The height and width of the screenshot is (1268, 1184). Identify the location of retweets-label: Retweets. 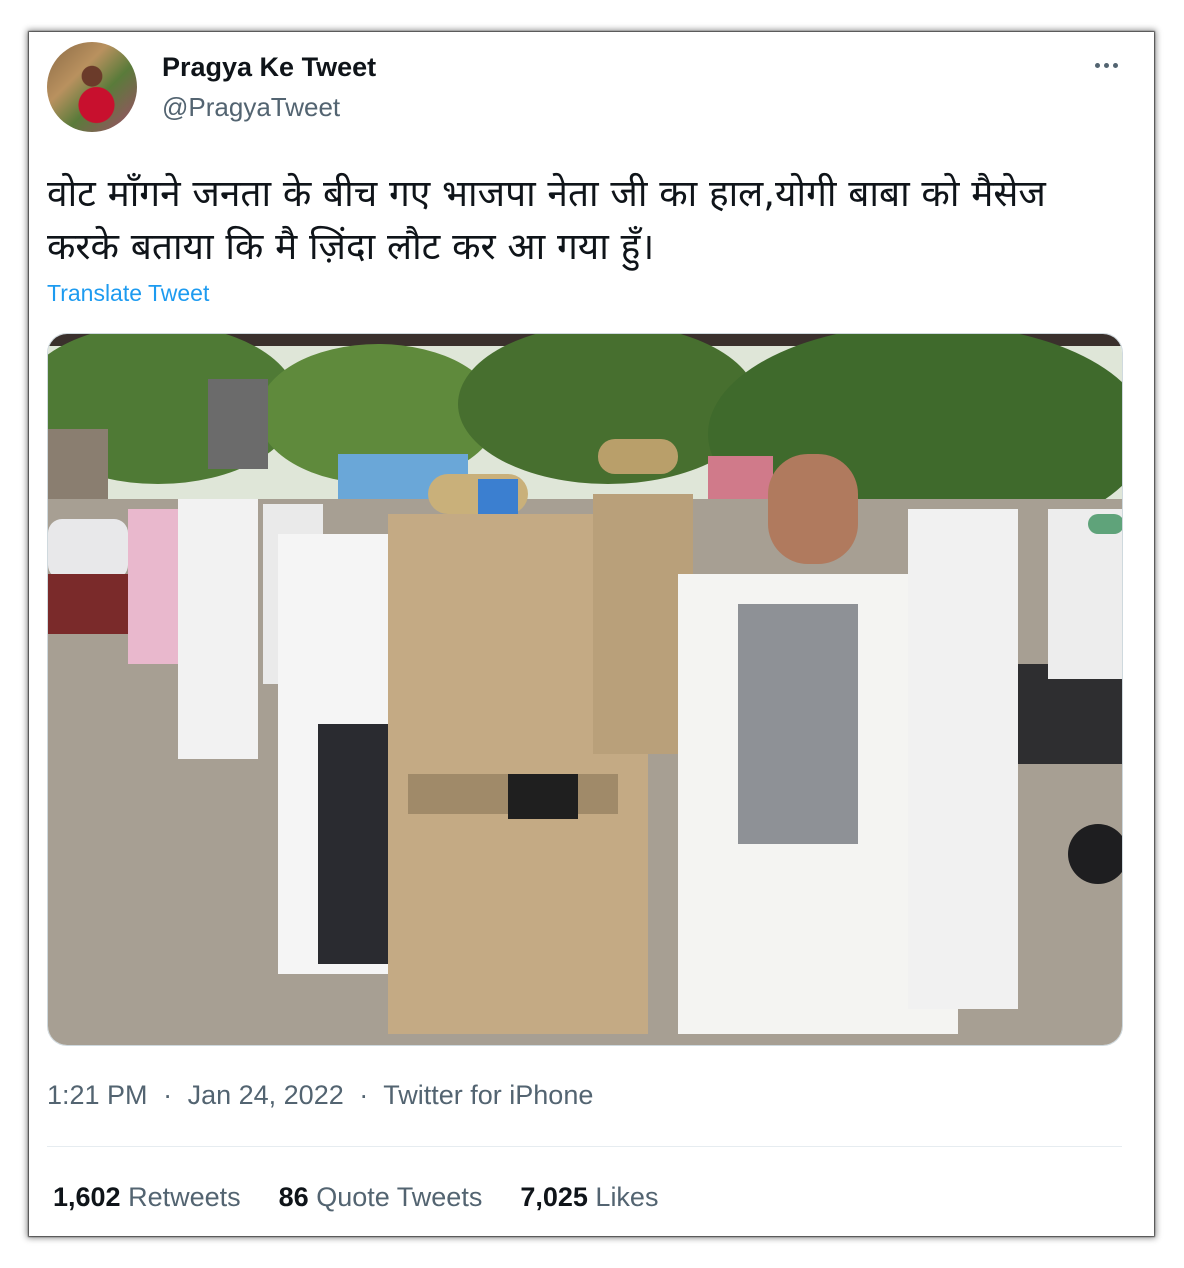
(184, 1197).